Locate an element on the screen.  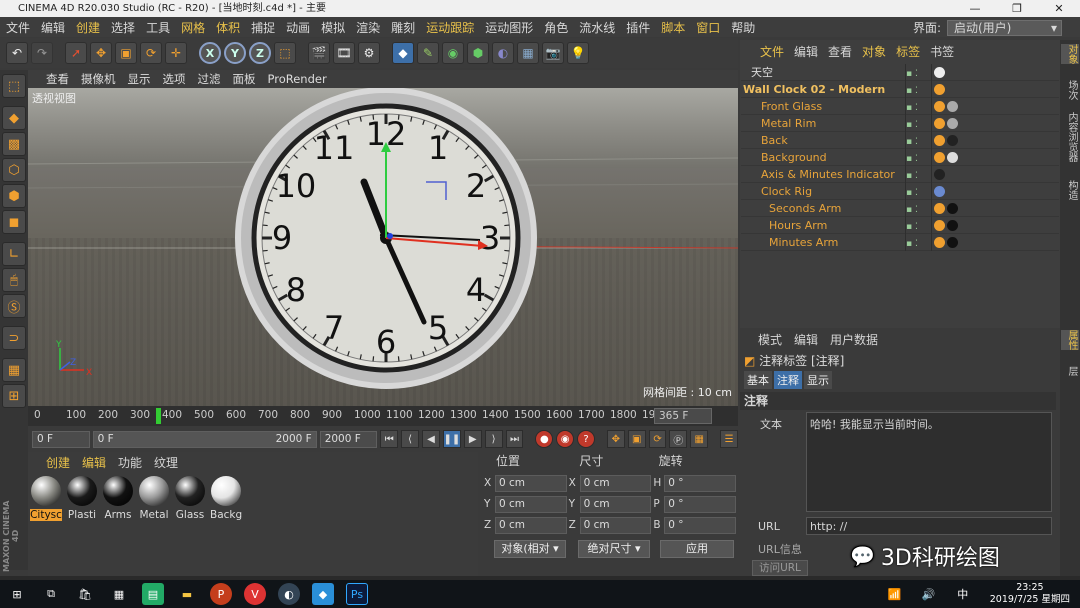
attribute-menu-item-2: 用户数据 is located at coordinates (854, 339).